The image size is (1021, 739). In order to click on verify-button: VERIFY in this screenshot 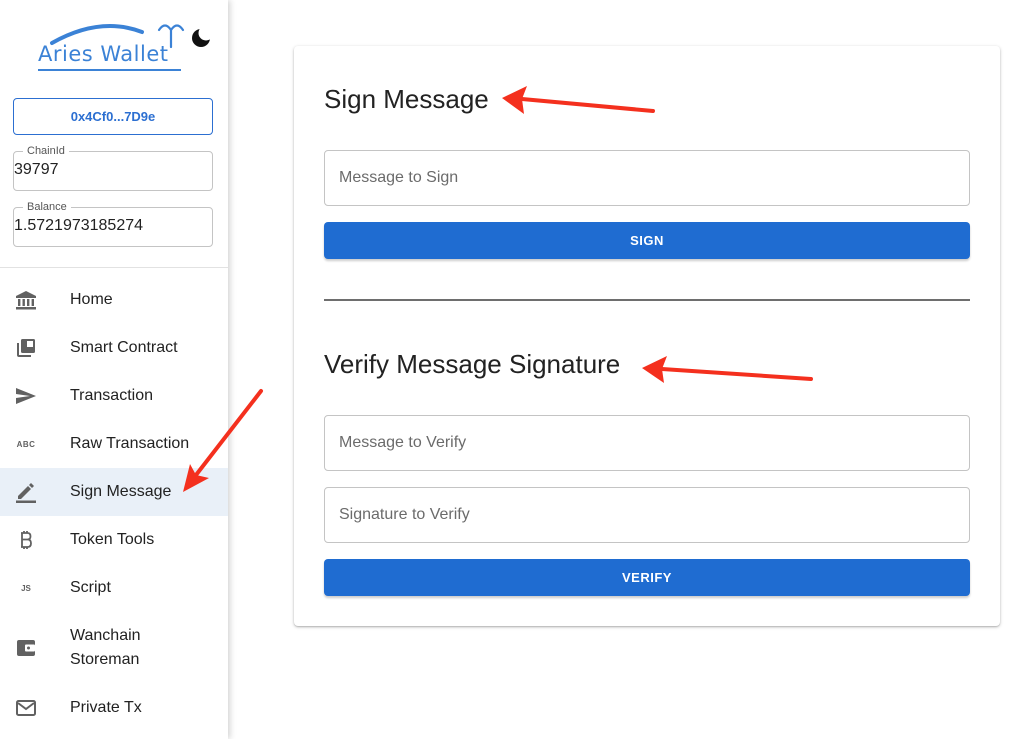, I will do `click(647, 577)`.